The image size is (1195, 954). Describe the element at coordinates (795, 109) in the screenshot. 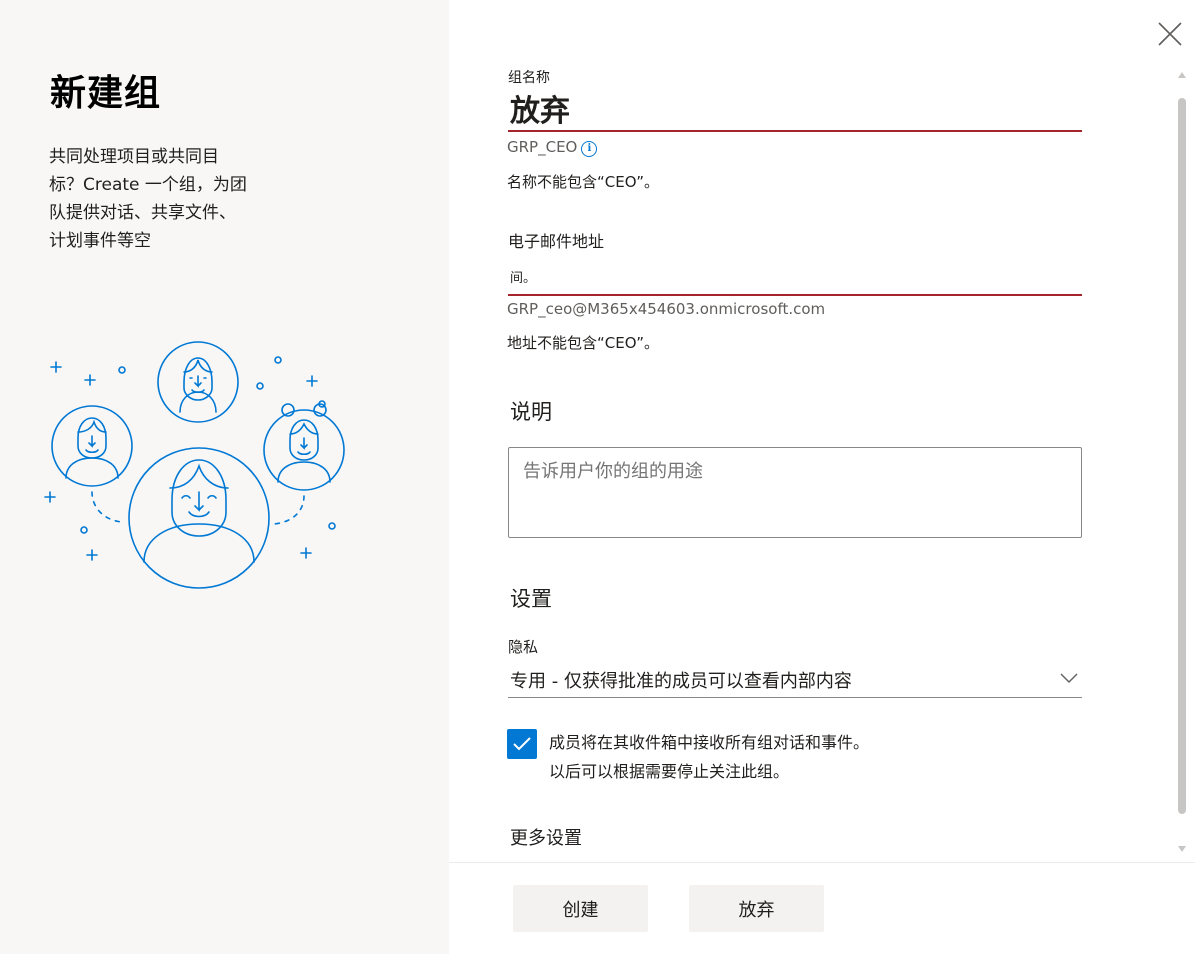

I see `group-name-input` at that location.